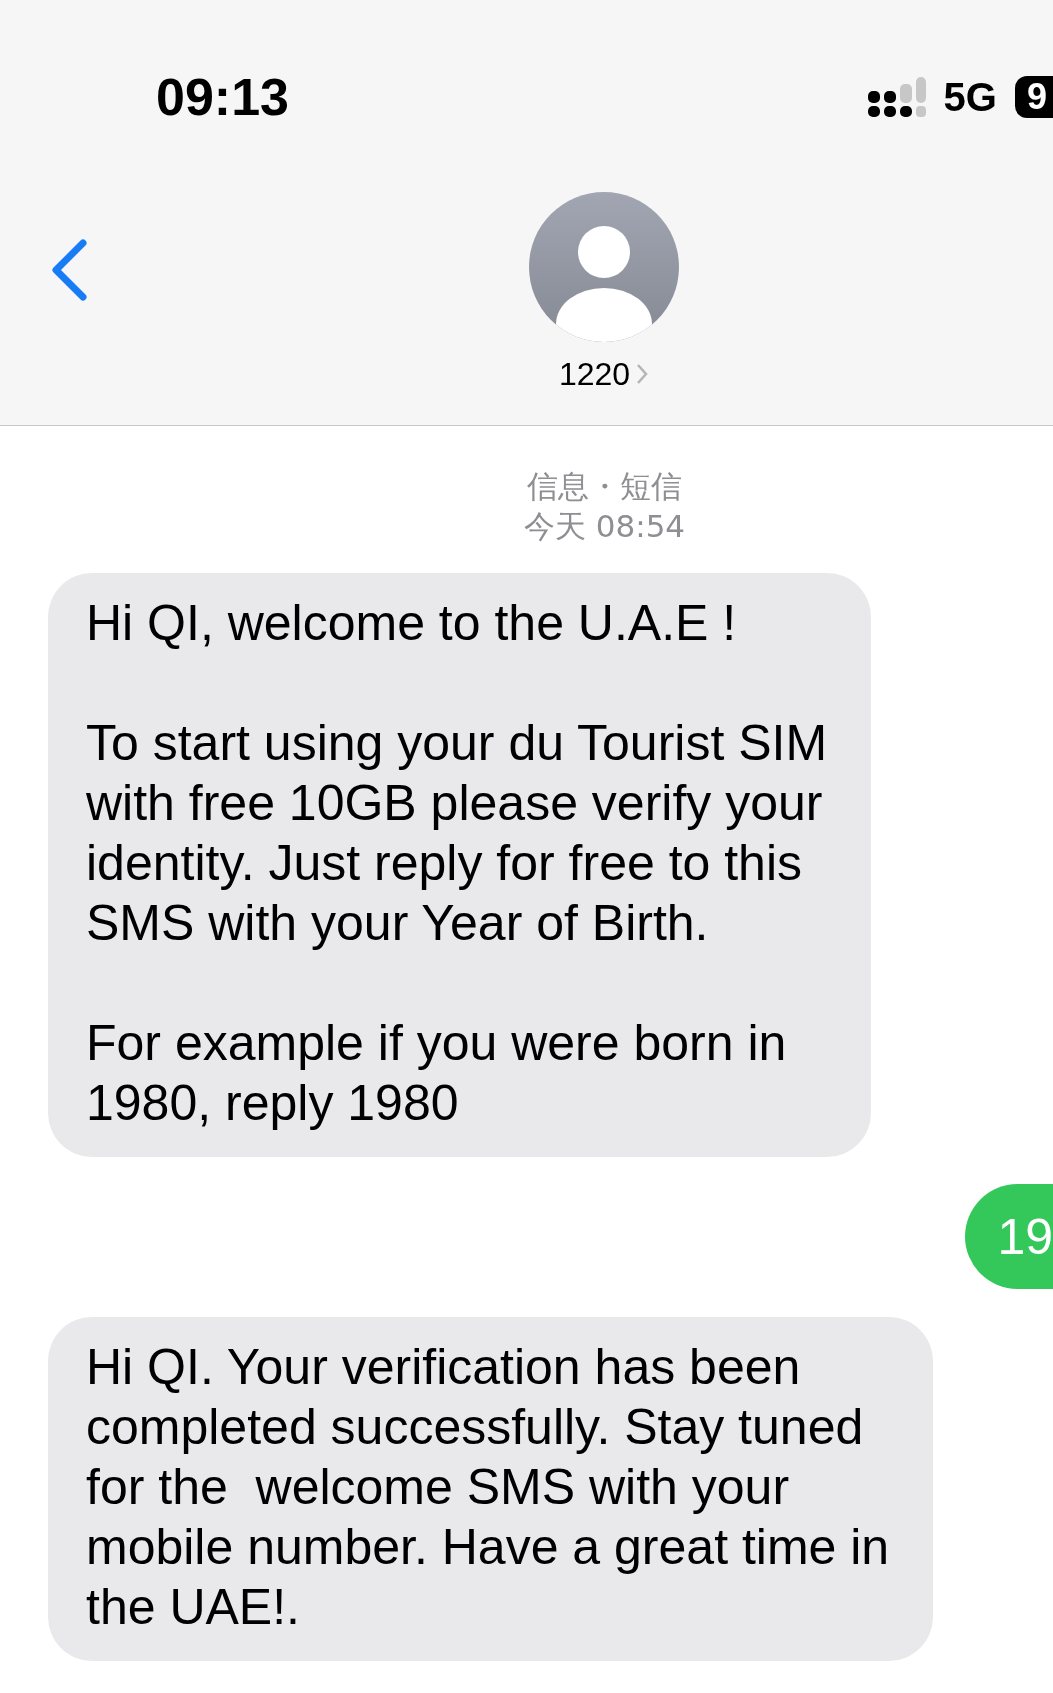  What do you see at coordinates (642, 374) in the screenshot?
I see `chevron-right-icon` at bounding box center [642, 374].